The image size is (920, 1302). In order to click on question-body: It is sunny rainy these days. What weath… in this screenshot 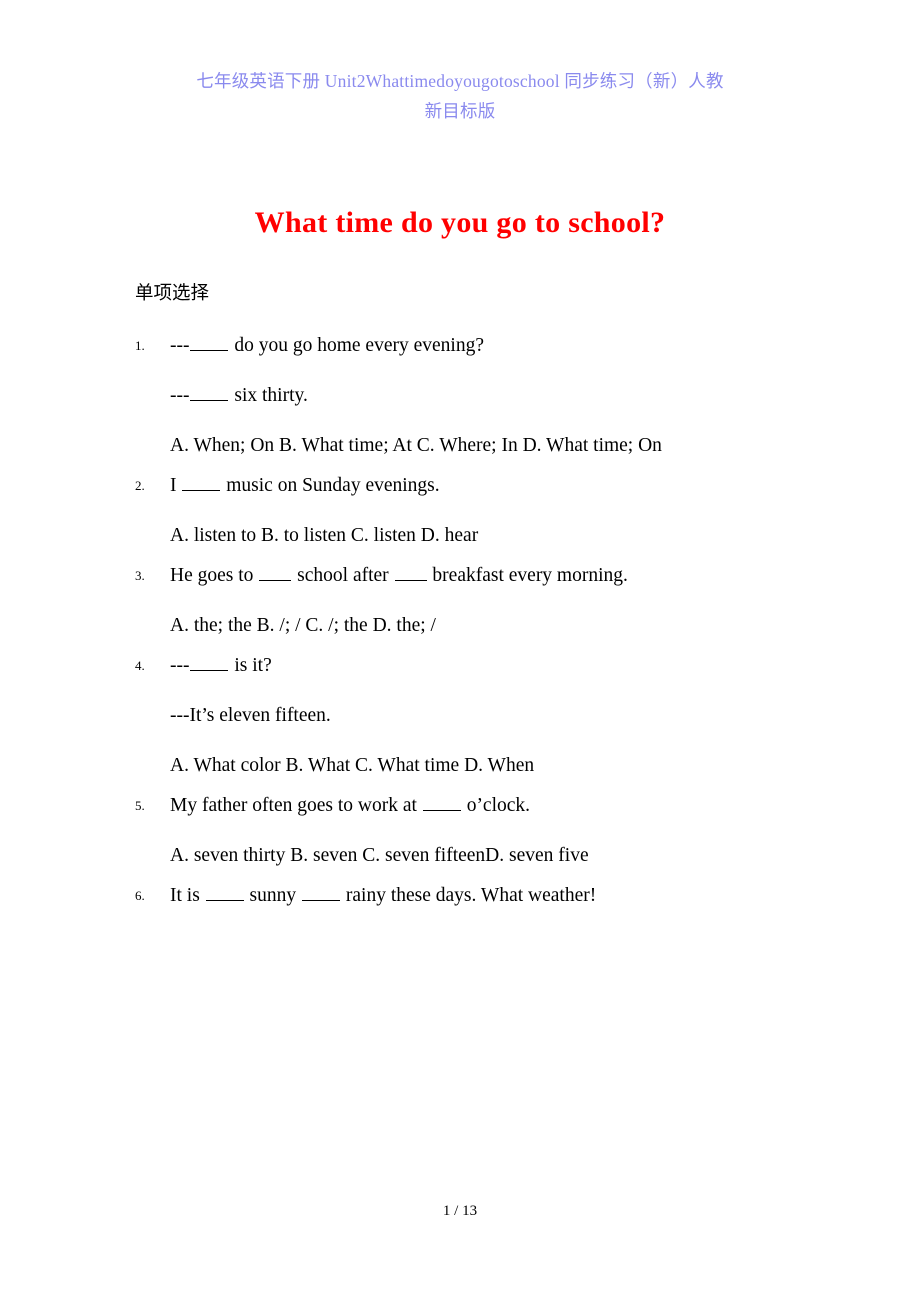, I will do `click(477, 895)`.